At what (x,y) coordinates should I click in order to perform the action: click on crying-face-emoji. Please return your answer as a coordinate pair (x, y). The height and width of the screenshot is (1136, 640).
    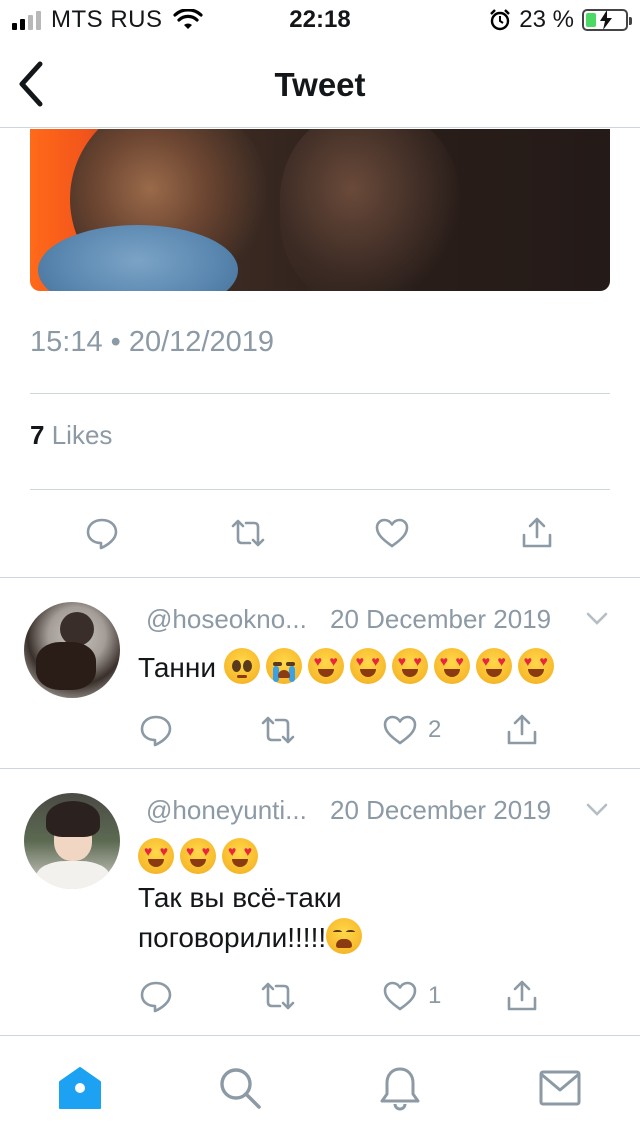
    Looking at the image, I should click on (283, 666).